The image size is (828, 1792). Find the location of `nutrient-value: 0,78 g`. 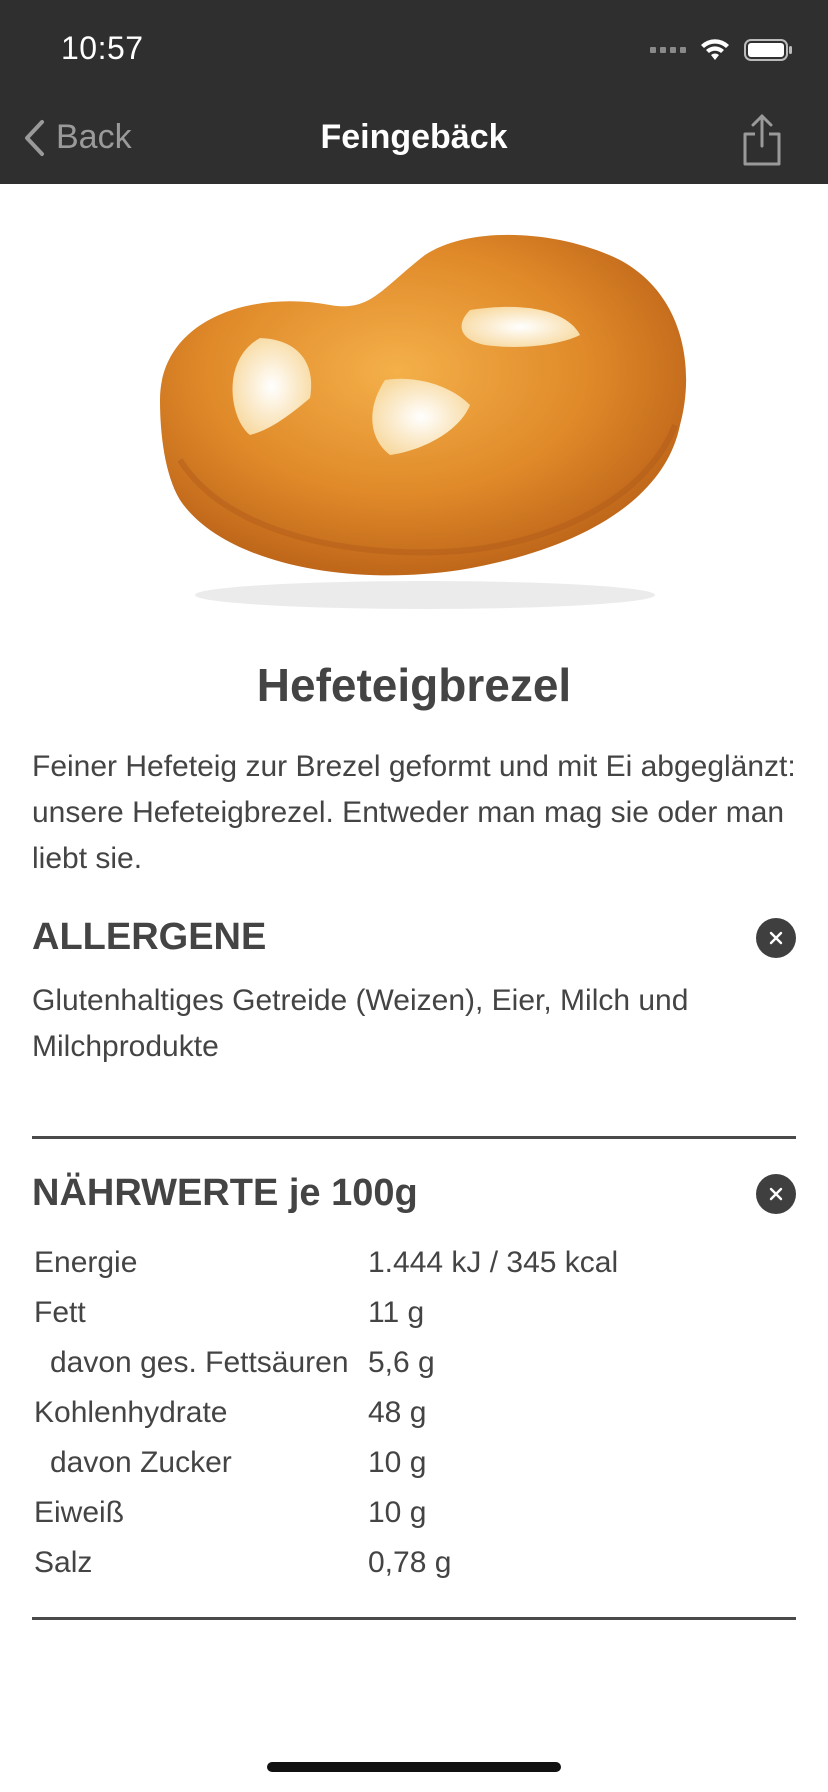

nutrient-value: 0,78 g is located at coordinates (410, 1562).